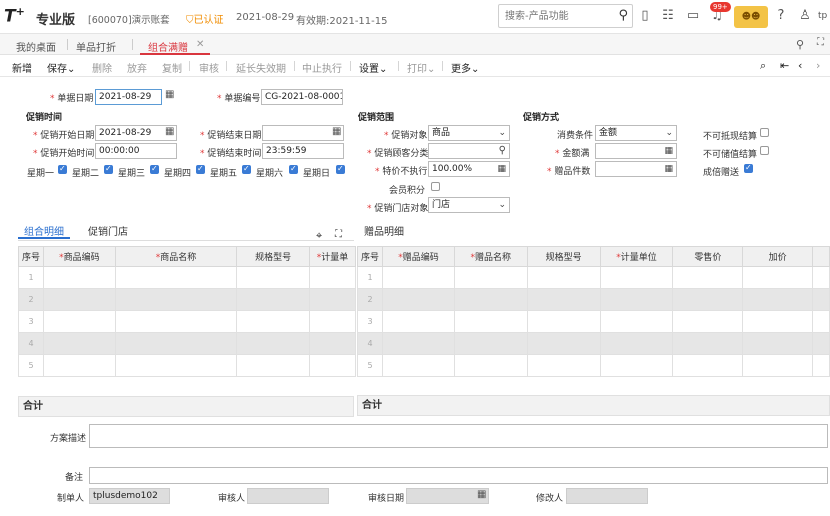 The width and height of the screenshot is (830, 516). What do you see at coordinates (102, 67) in the screenshot?
I see `delete-button: 删除` at bounding box center [102, 67].